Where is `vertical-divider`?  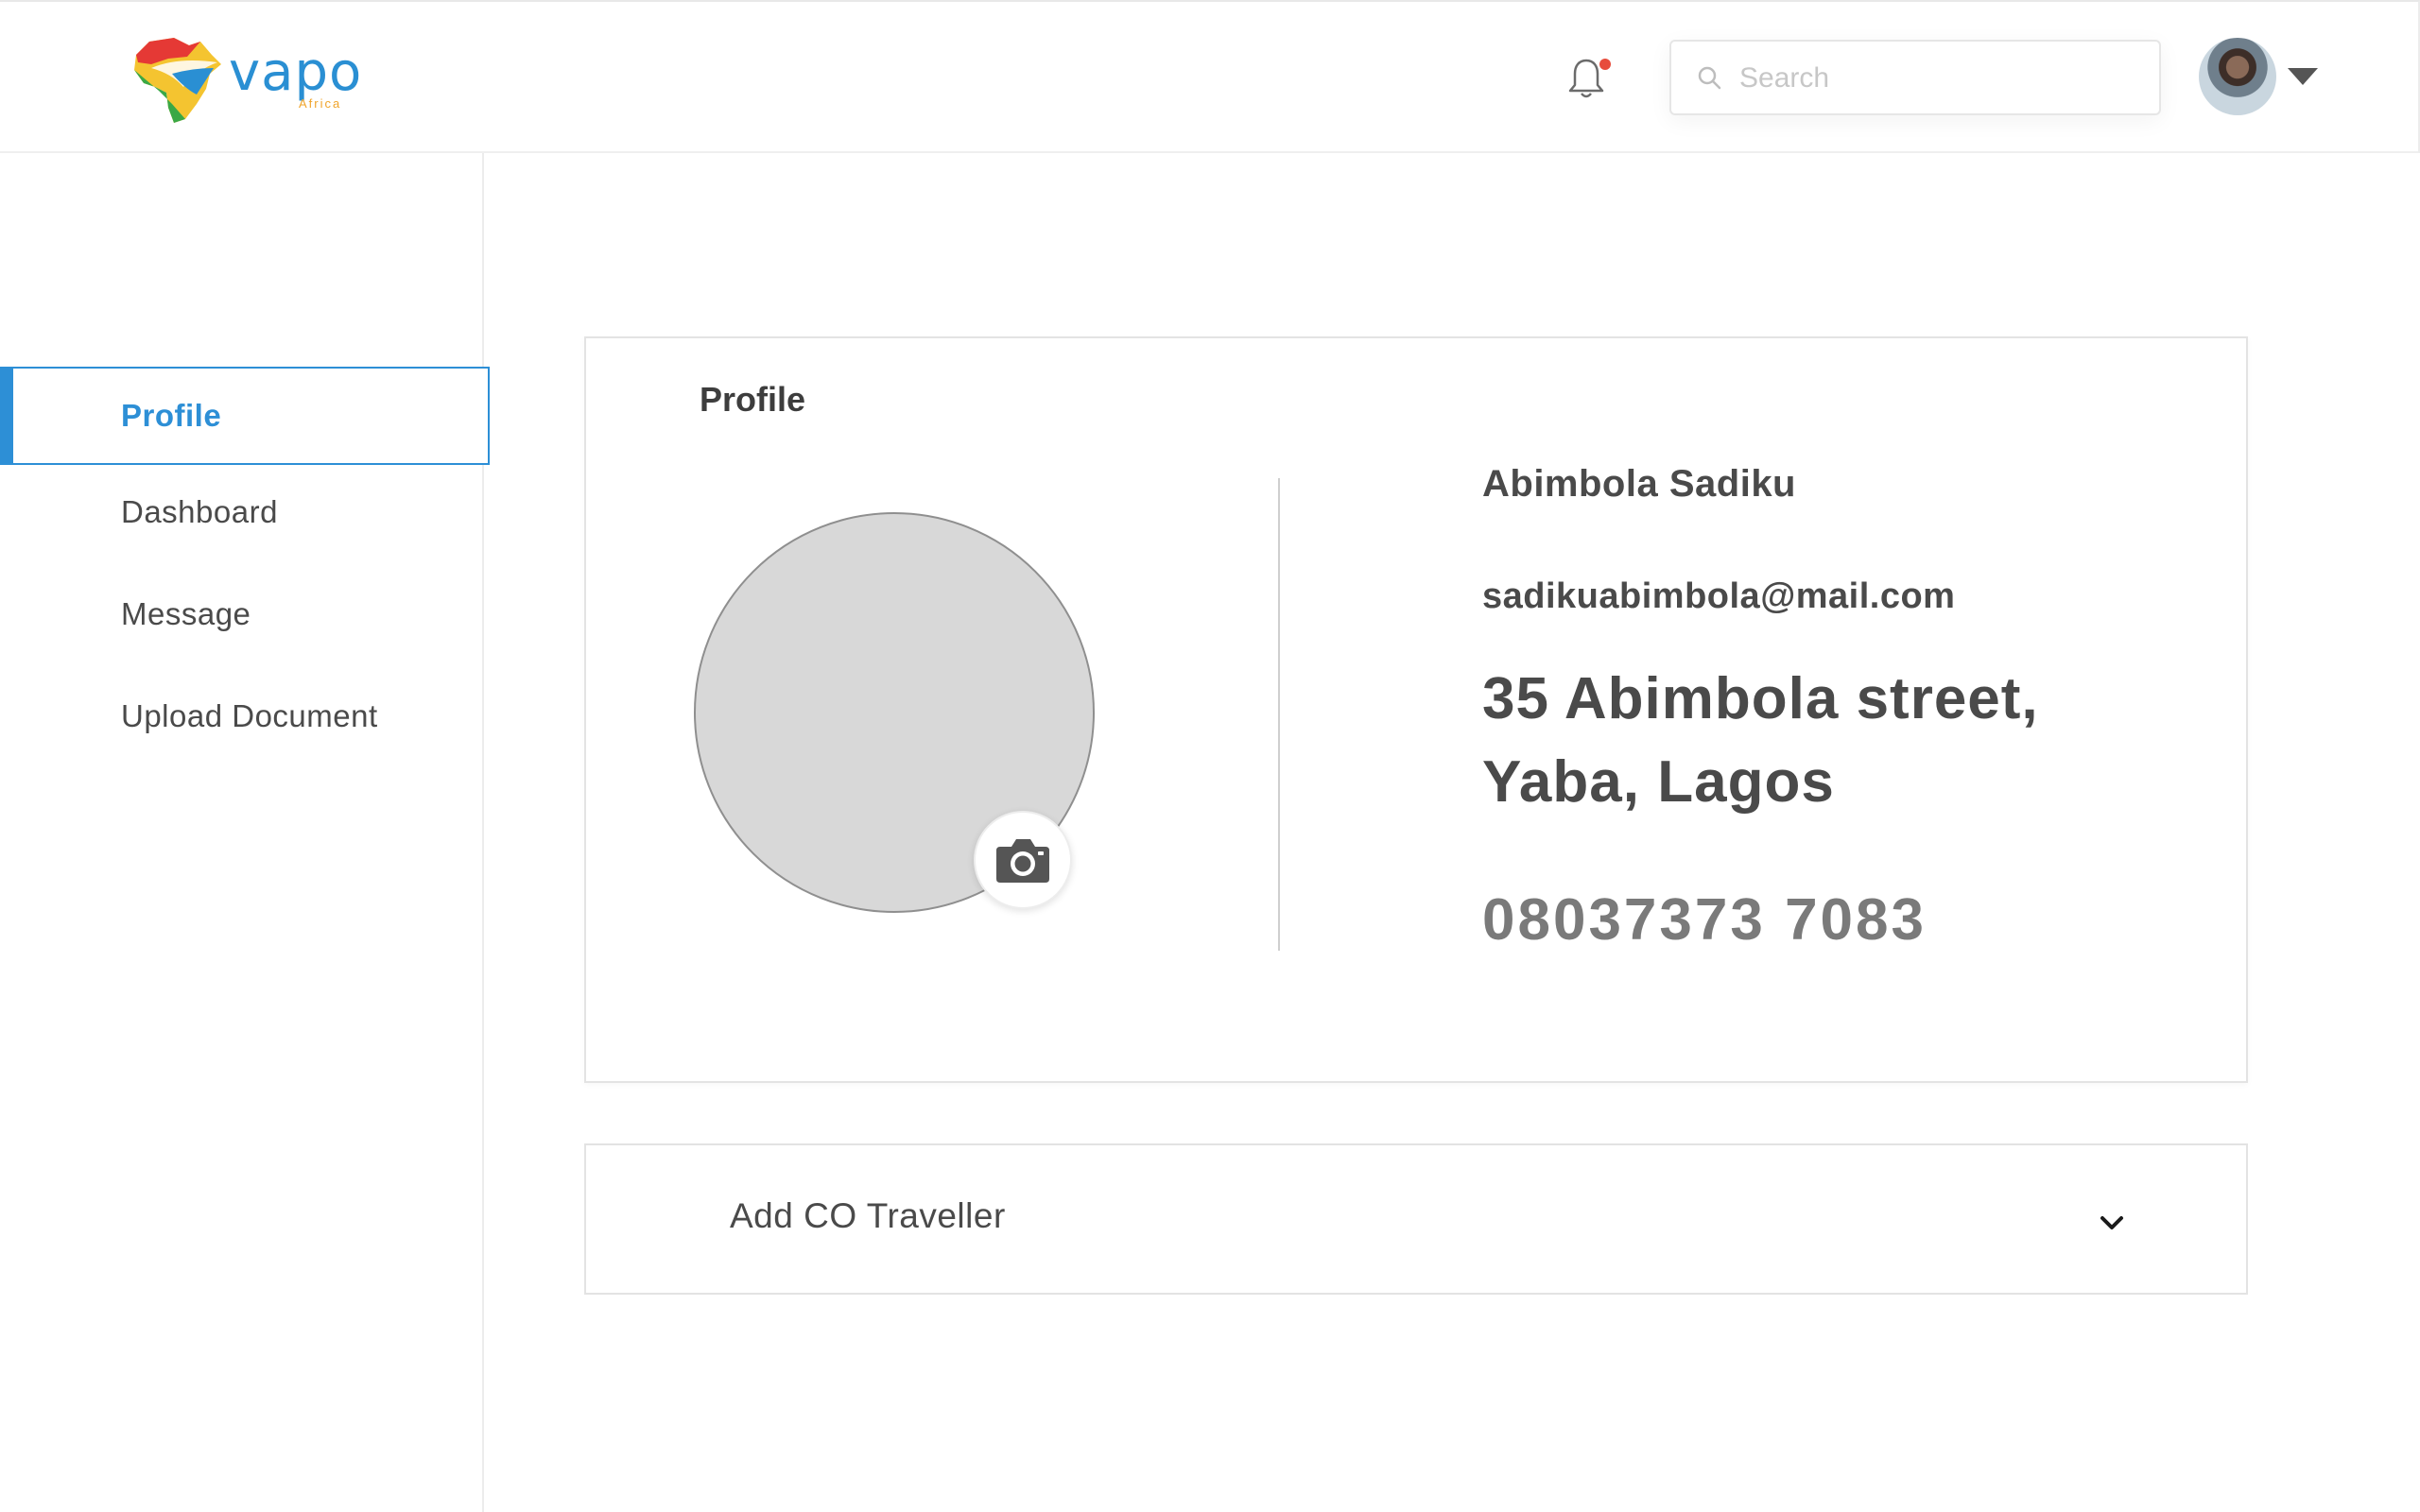
vertical-divider is located at coordinates (1279, 714).